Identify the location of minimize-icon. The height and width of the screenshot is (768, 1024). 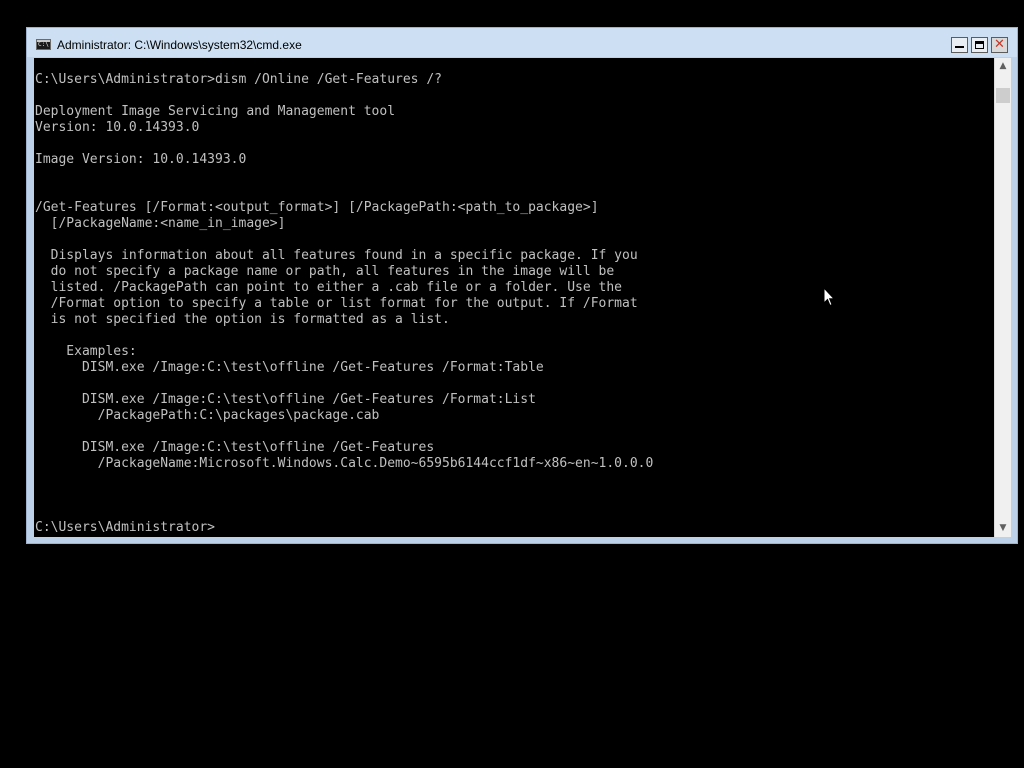
(959, 47).